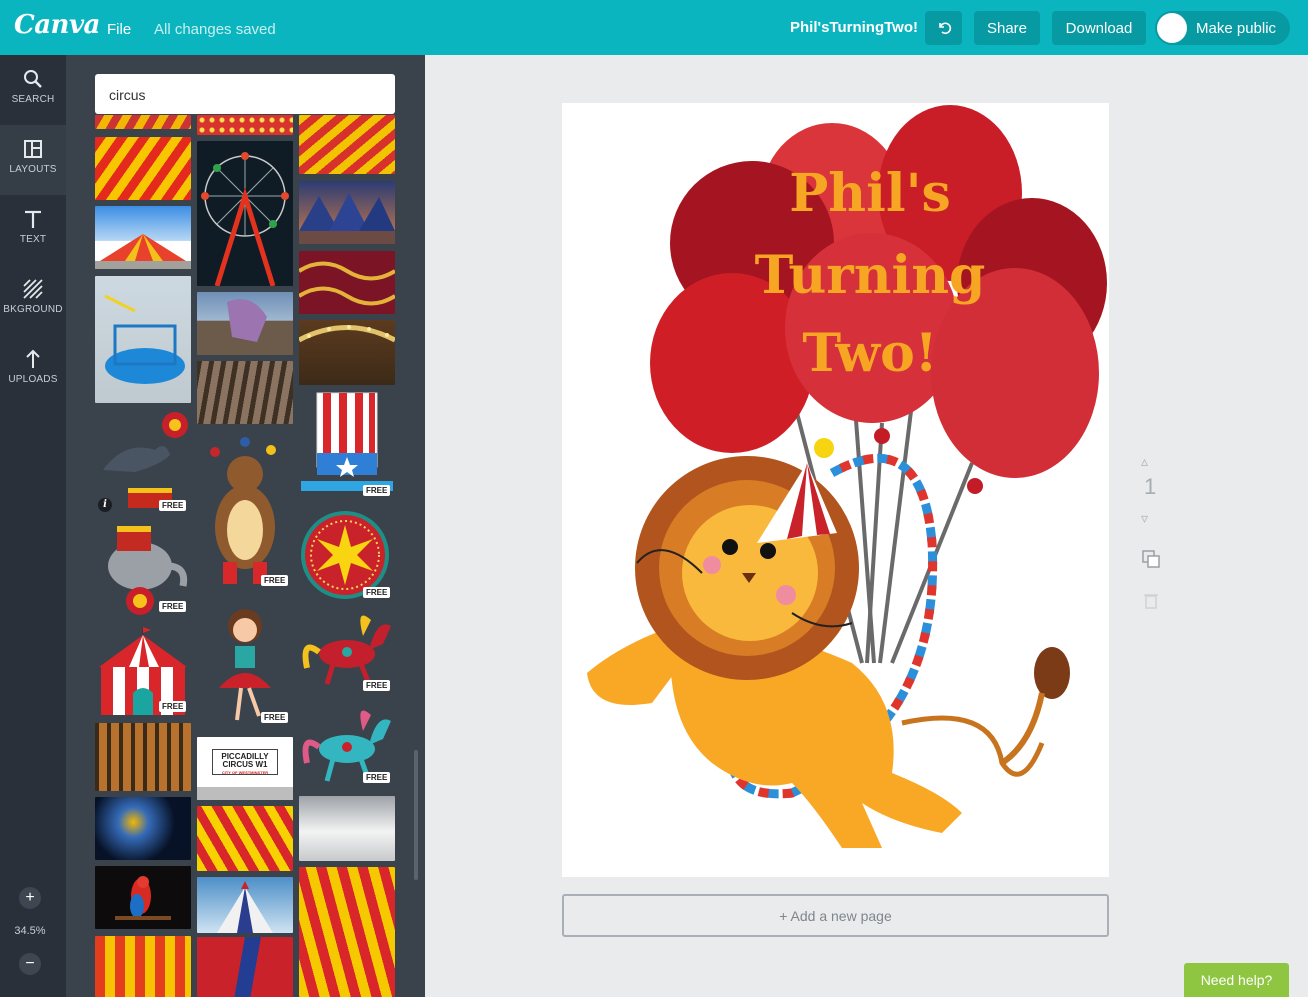  Describe the element at coordinates (119, 29) in the screenshot. I see `file-menu: File` at that location.